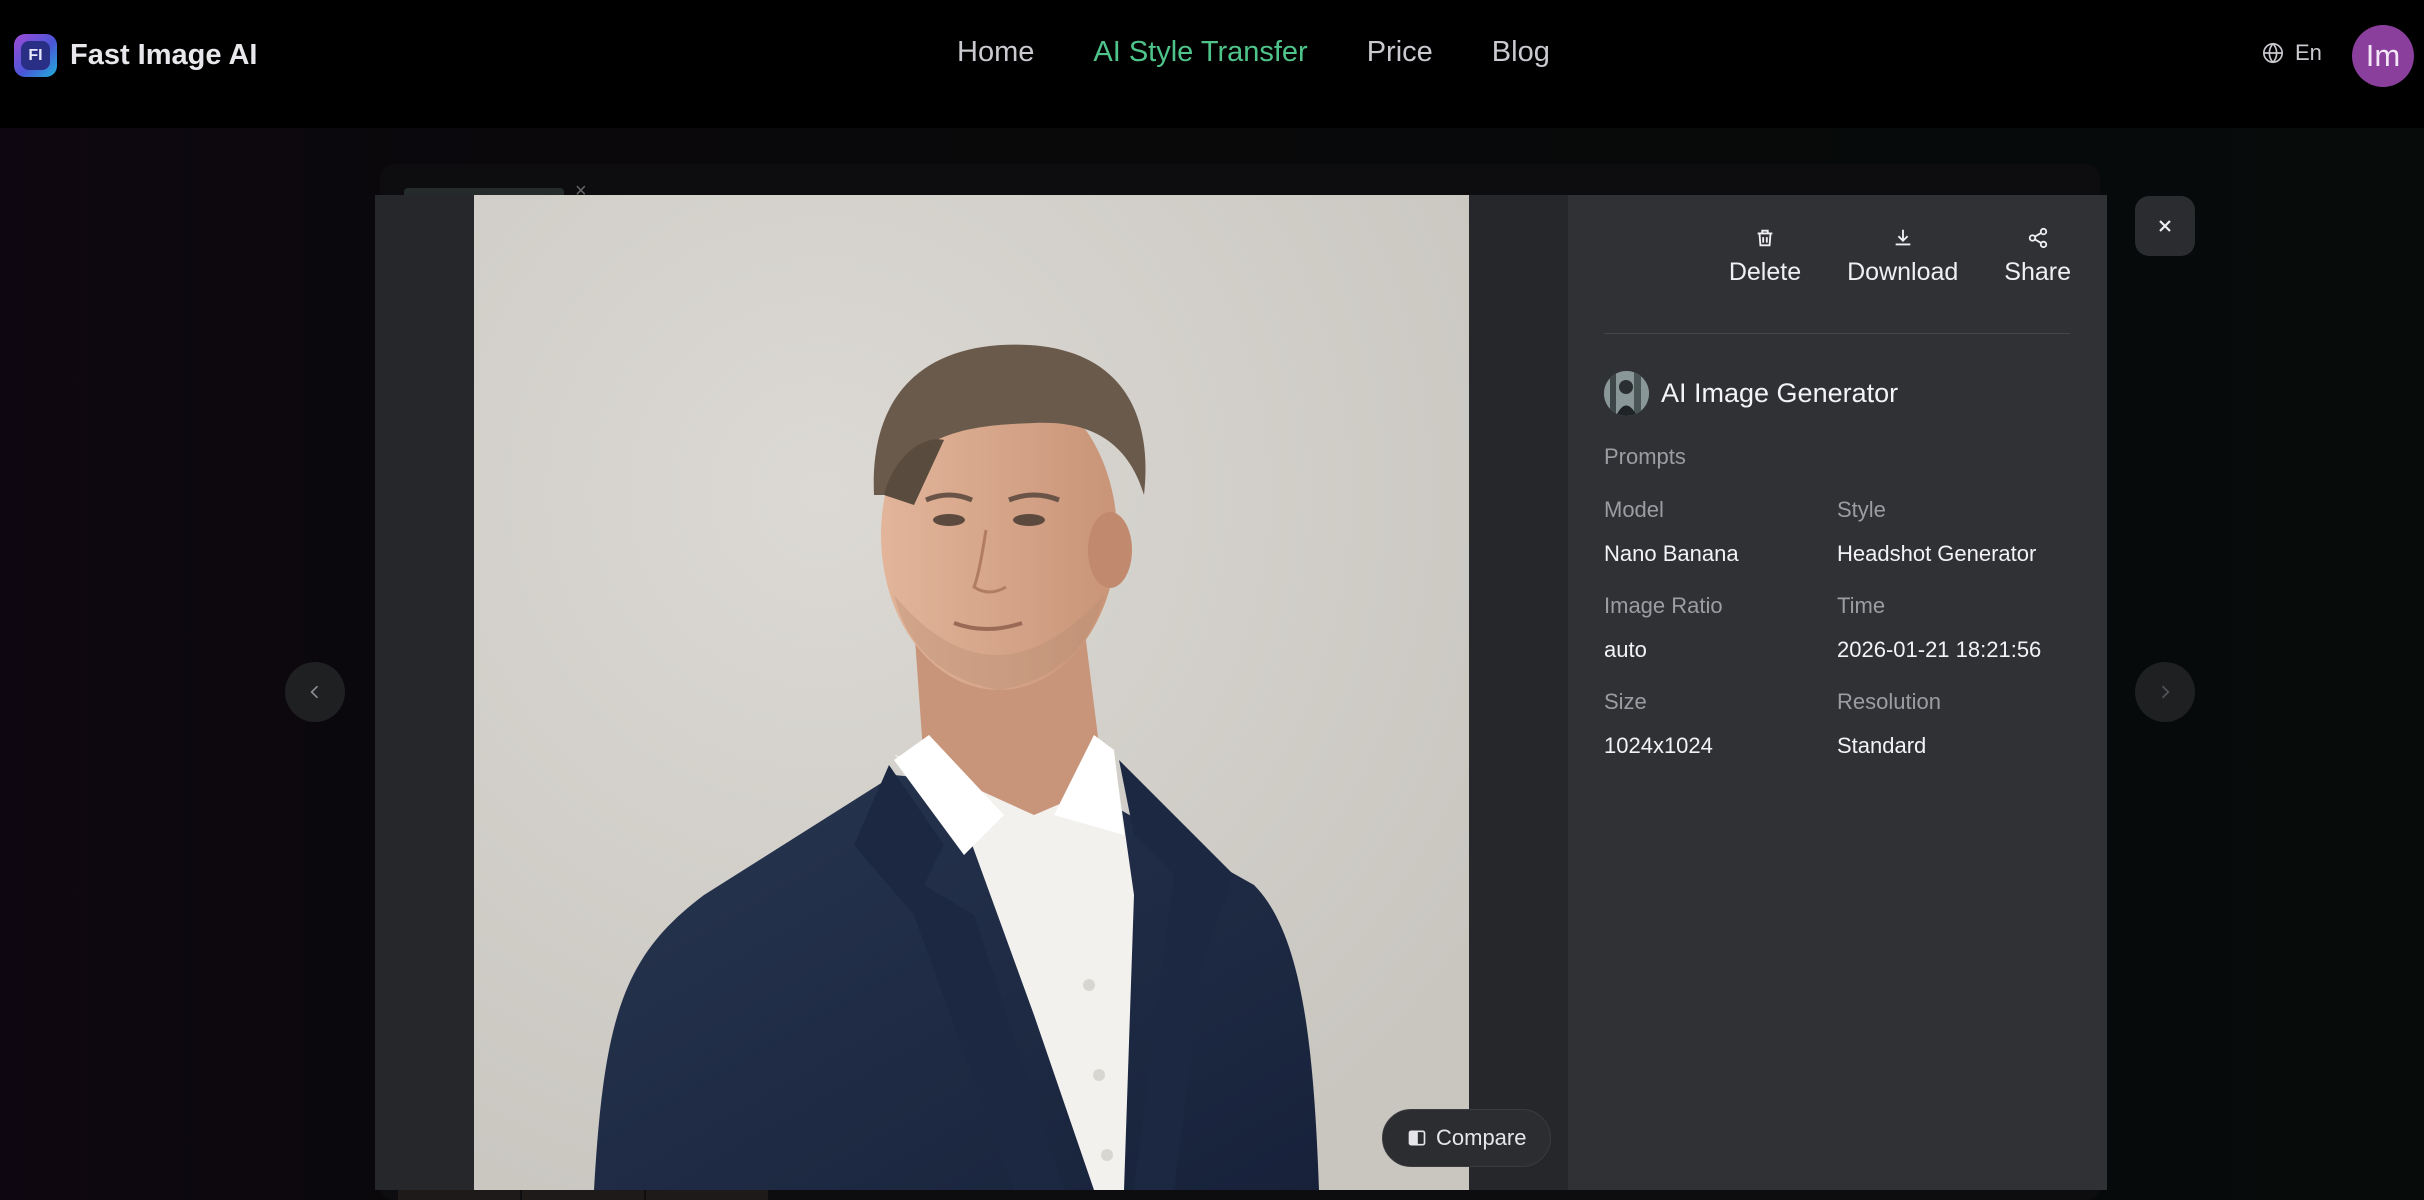 The image size is (2424, 1200). I want to click on metadata-resolution: Resolution Standard, so click(1953, 737).